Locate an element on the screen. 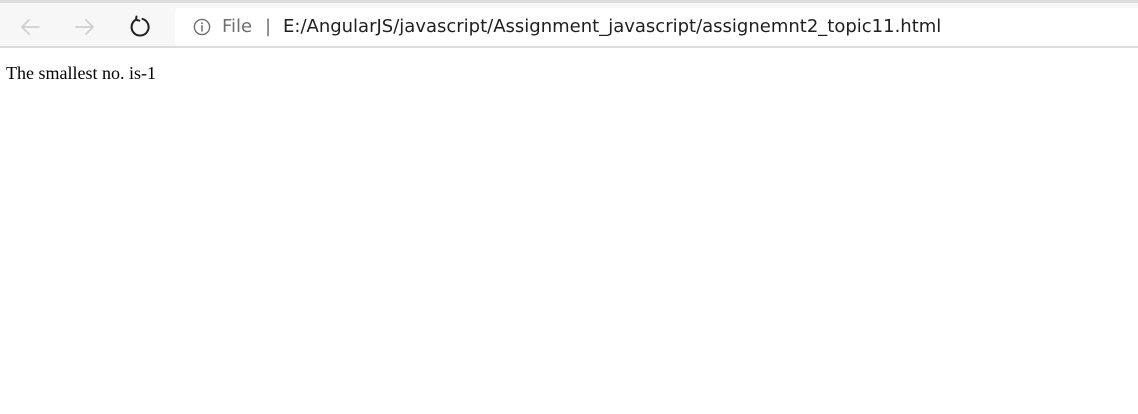 The width and height of the screenshot is (1138, 414). reload-button is located at coordinates (140, 27).